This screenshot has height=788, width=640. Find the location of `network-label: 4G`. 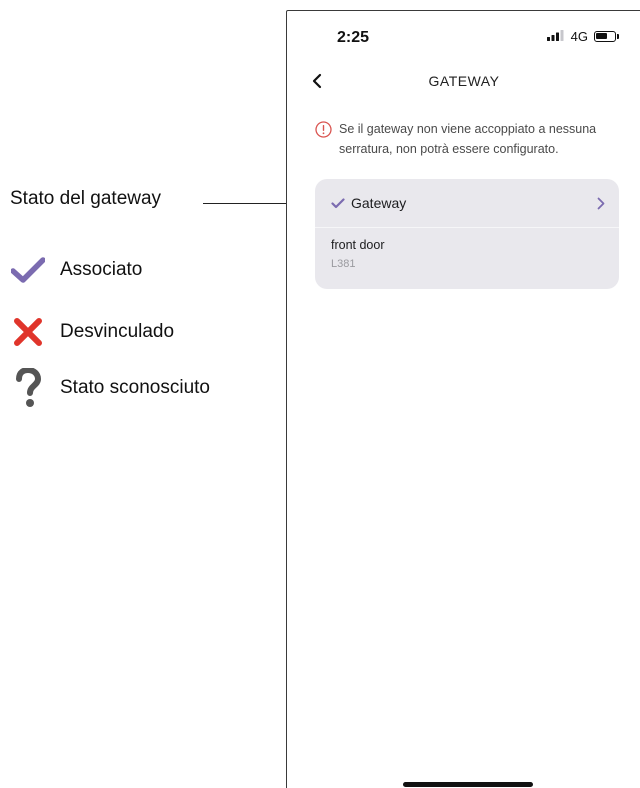

network-label: 4G is located at coordinates (579, 36).